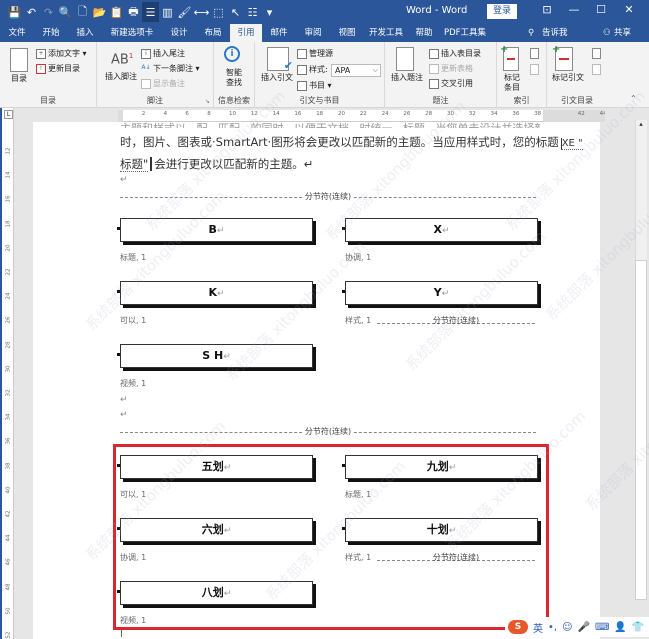 The height and width of the screenshot is (639, 649). I want to click on insert-table-of-figures-button: 插入表目录, so click(455, 53).